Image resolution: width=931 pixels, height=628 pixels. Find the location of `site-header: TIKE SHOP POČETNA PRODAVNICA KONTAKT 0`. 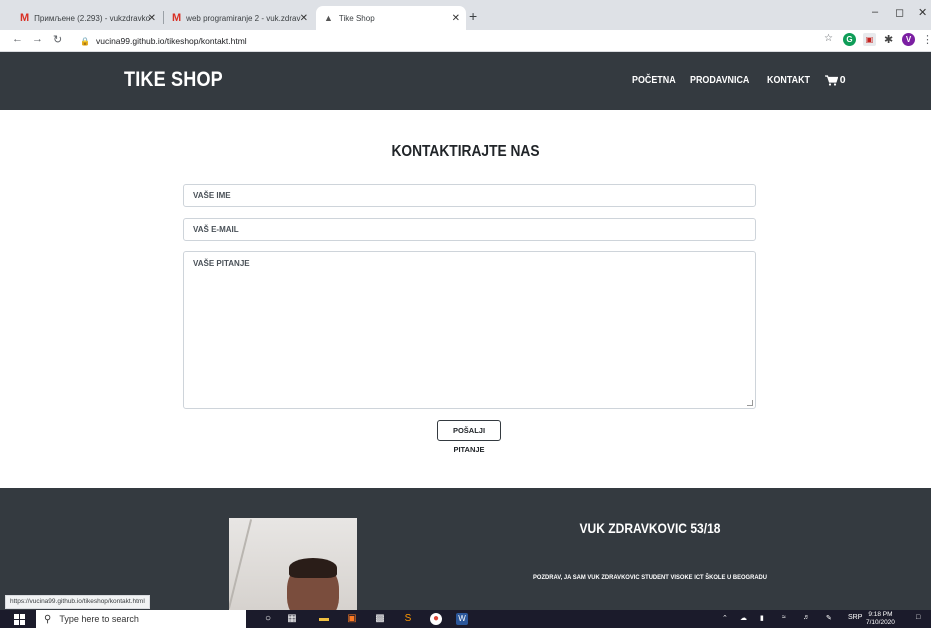

site-header: TIKE SHOP POČETNA PRODAVNICA KONTAKT 0 is located at coordinates (465, 81).